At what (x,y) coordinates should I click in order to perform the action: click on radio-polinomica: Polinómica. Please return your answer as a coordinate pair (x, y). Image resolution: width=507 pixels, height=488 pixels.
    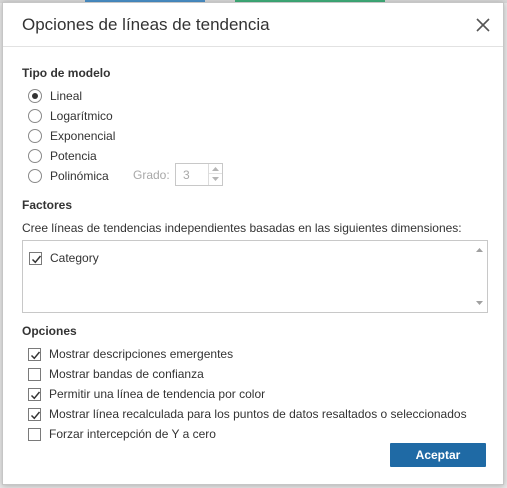
    Looking at the image, I should click on (68, 176).